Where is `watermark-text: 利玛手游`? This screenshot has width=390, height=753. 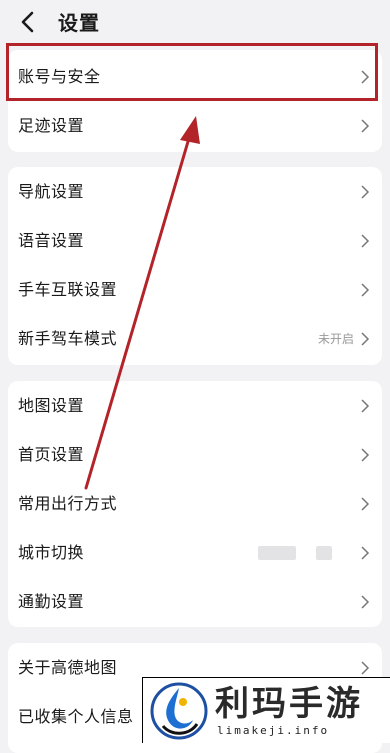
watermark-text: 利玛手游 is located at coordinates (289, 704).